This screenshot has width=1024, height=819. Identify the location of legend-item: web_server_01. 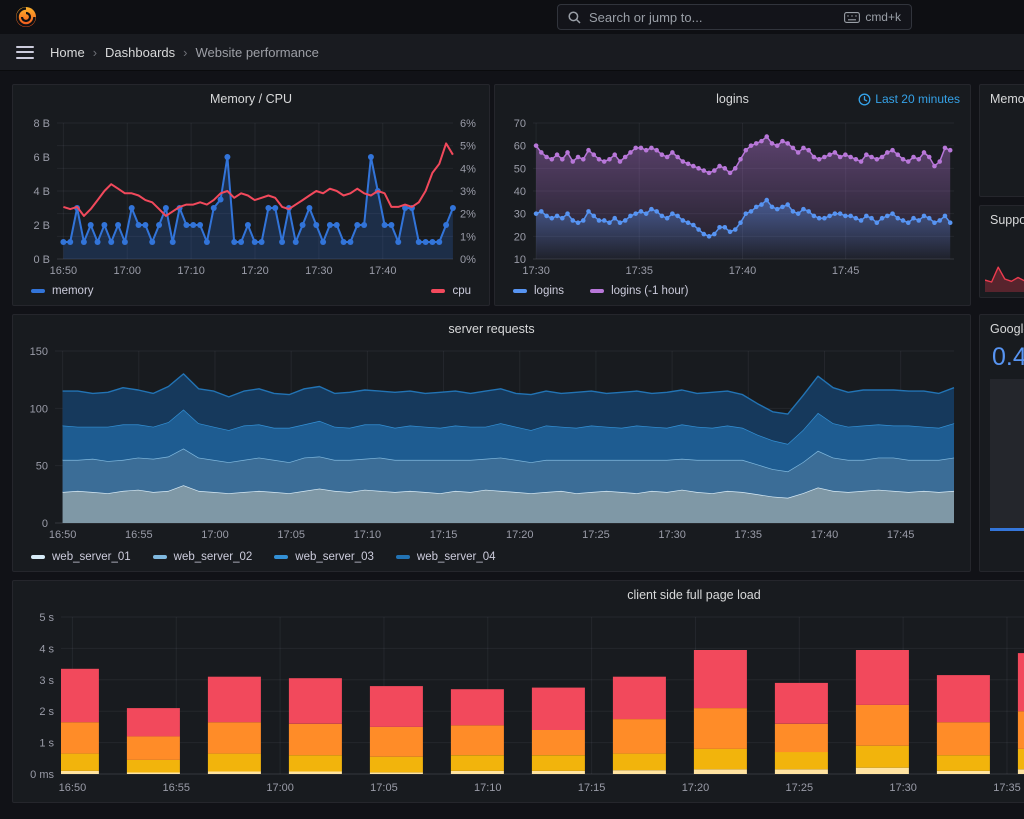
(81, 557).